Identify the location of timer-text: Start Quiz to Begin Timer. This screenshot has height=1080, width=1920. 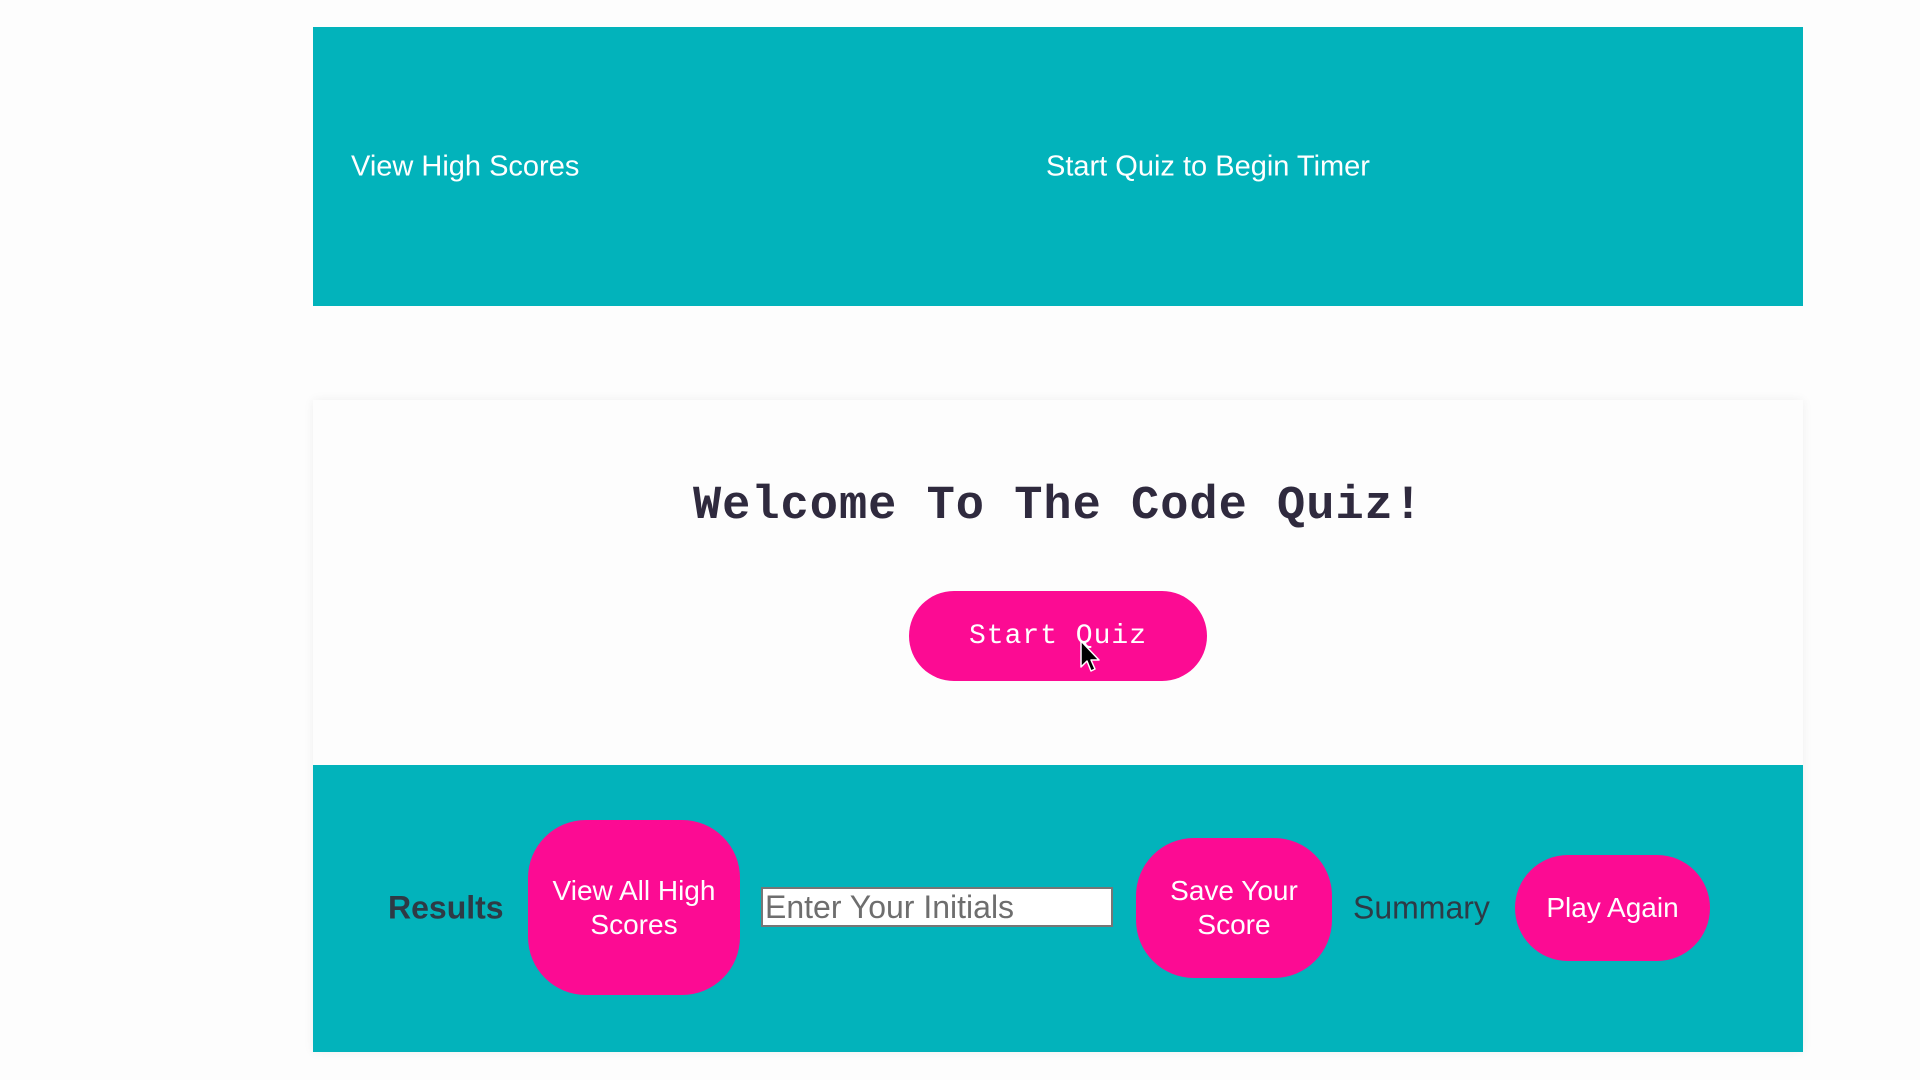
(1208, 166).